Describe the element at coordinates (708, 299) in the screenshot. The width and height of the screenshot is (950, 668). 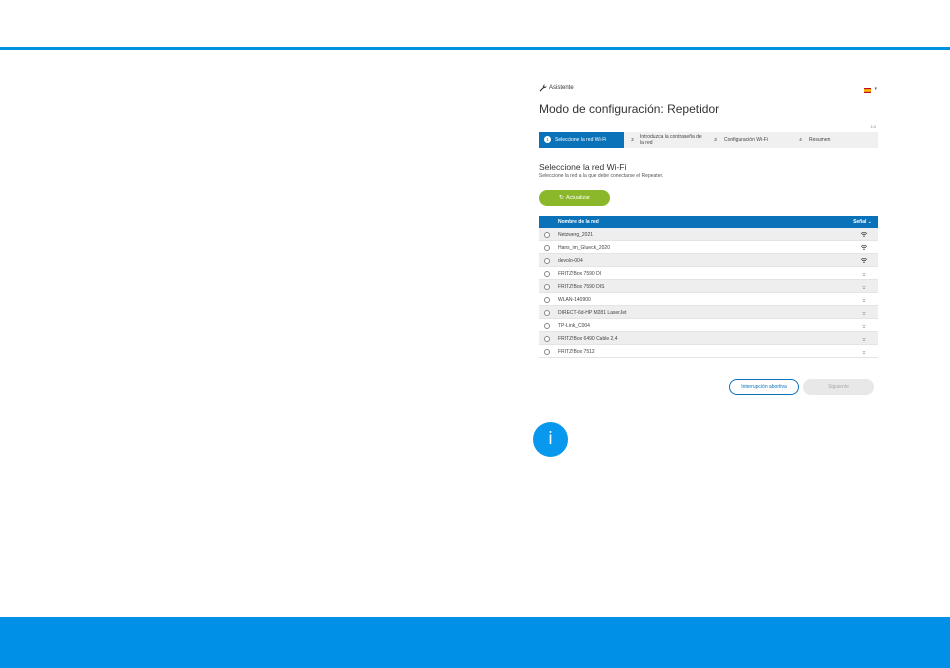
I see `table-row: WLAN-140900` at that location.